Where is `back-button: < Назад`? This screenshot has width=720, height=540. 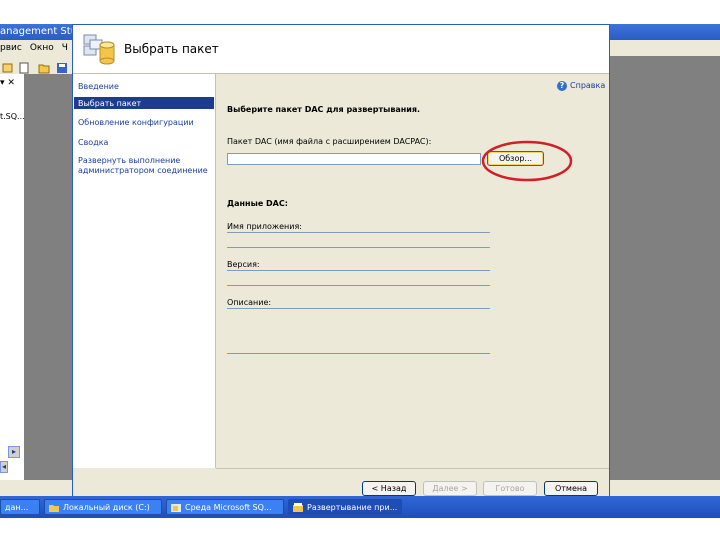 back-button: < Назад is located at coordinates (389, 488).